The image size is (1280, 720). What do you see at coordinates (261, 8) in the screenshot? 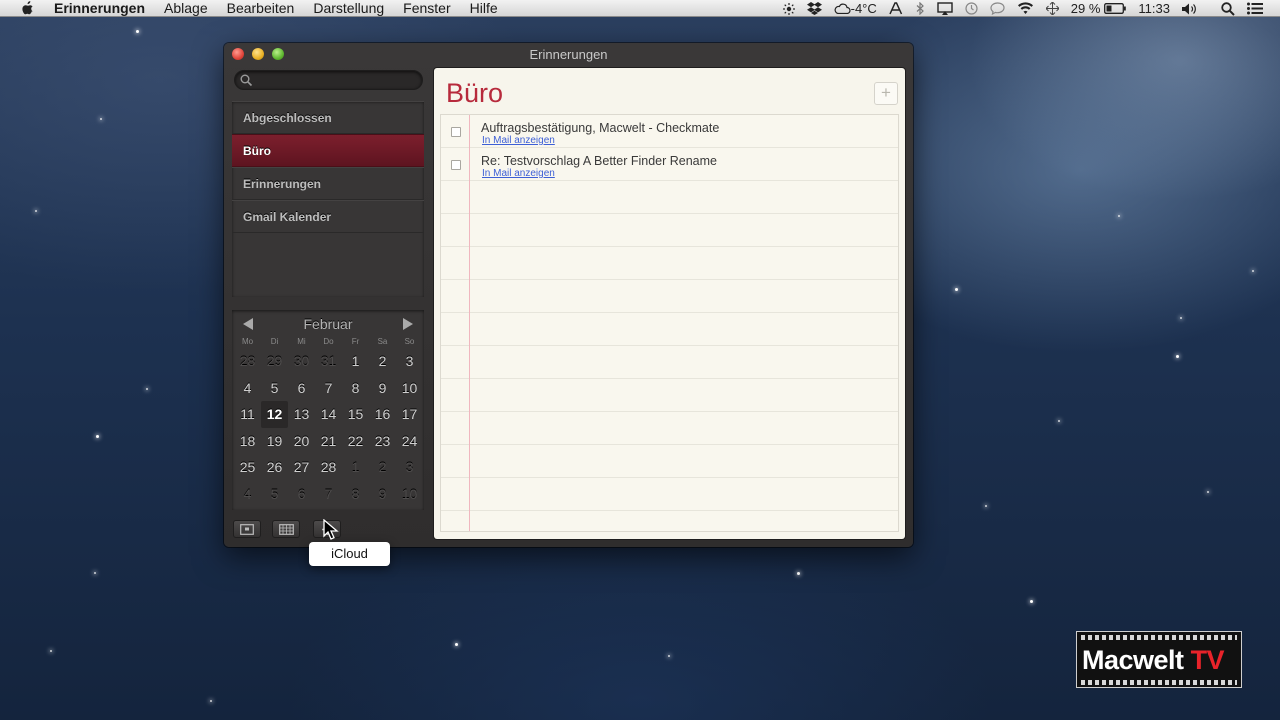
I see `menu-bearbeiten: Bearbeiten` at bounding box center [261, 8].